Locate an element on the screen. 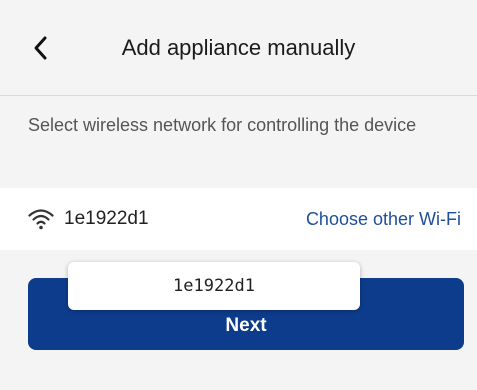 The image size is (477, 390). page-title: Add appliance manually is located at coordinates (238, 47).